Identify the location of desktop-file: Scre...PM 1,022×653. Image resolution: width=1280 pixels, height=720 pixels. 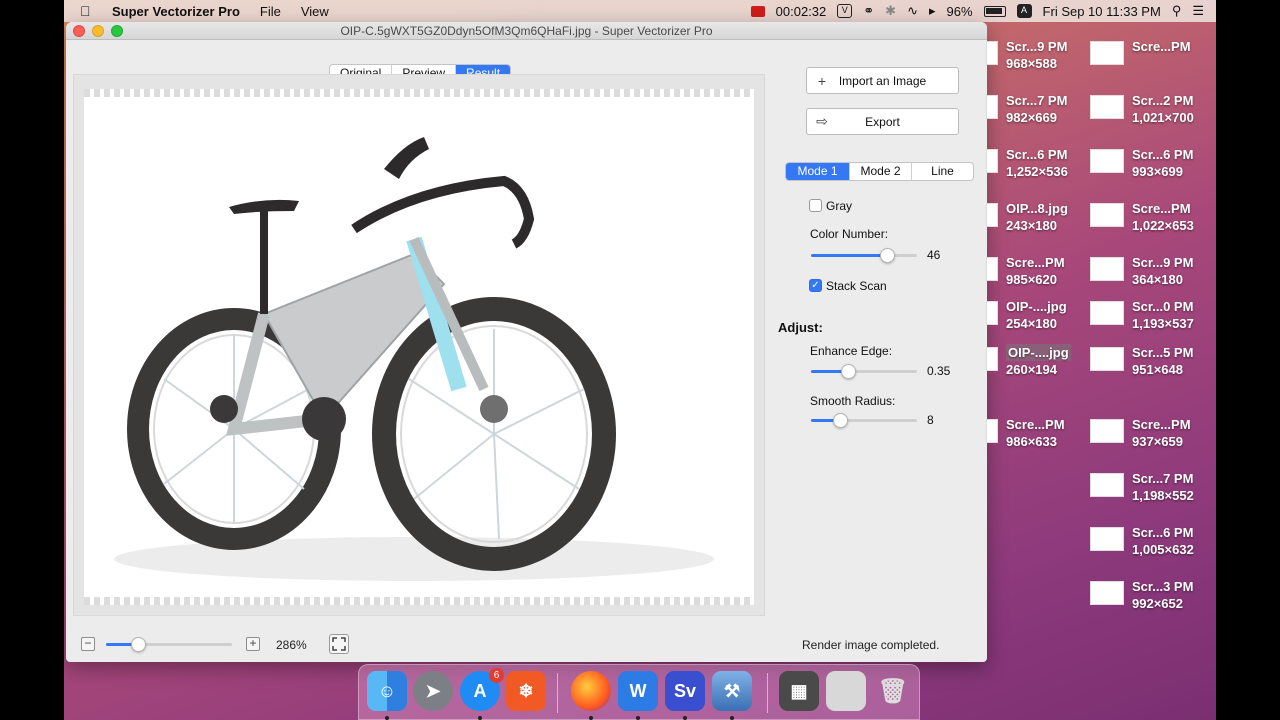
(1142, 217).